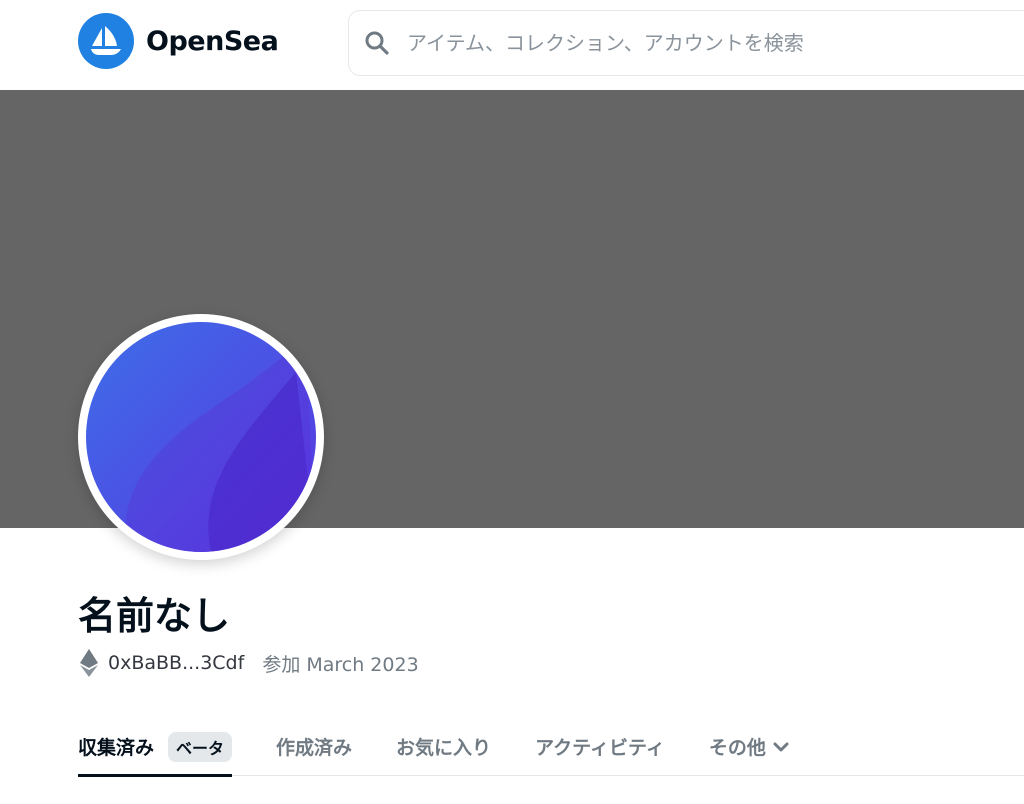 The image size is (1024, 804). I want to click on opensea-logo: OpenSea, so click(178, 41).